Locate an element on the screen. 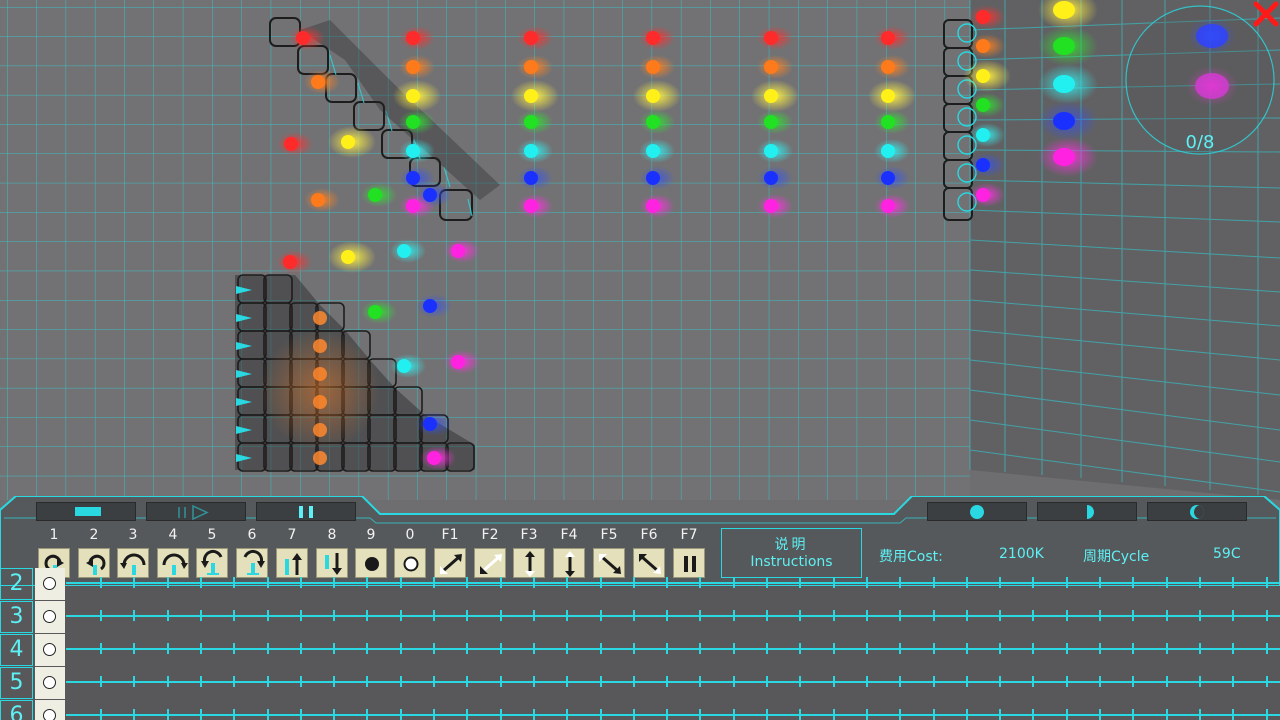 Image resolution: width=1280 pixels, height=720 pixels. timeline-row: 2 is located at coordinates (640, 584).